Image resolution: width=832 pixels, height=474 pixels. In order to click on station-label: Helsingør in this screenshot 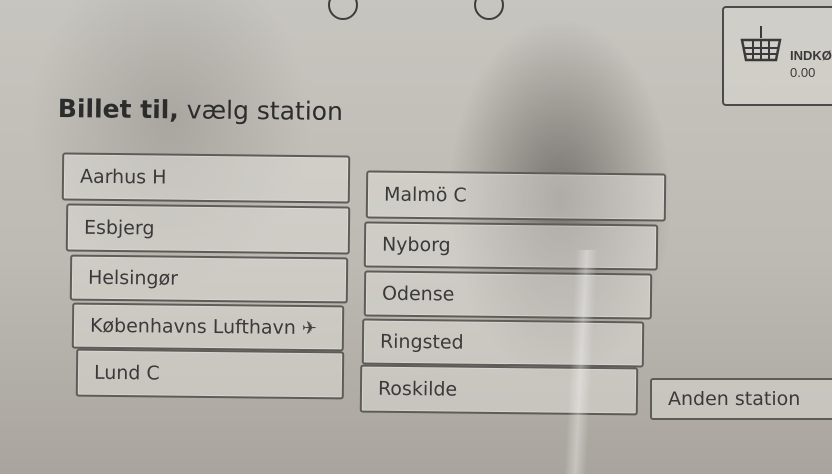, I will do `click(133, 278)`.